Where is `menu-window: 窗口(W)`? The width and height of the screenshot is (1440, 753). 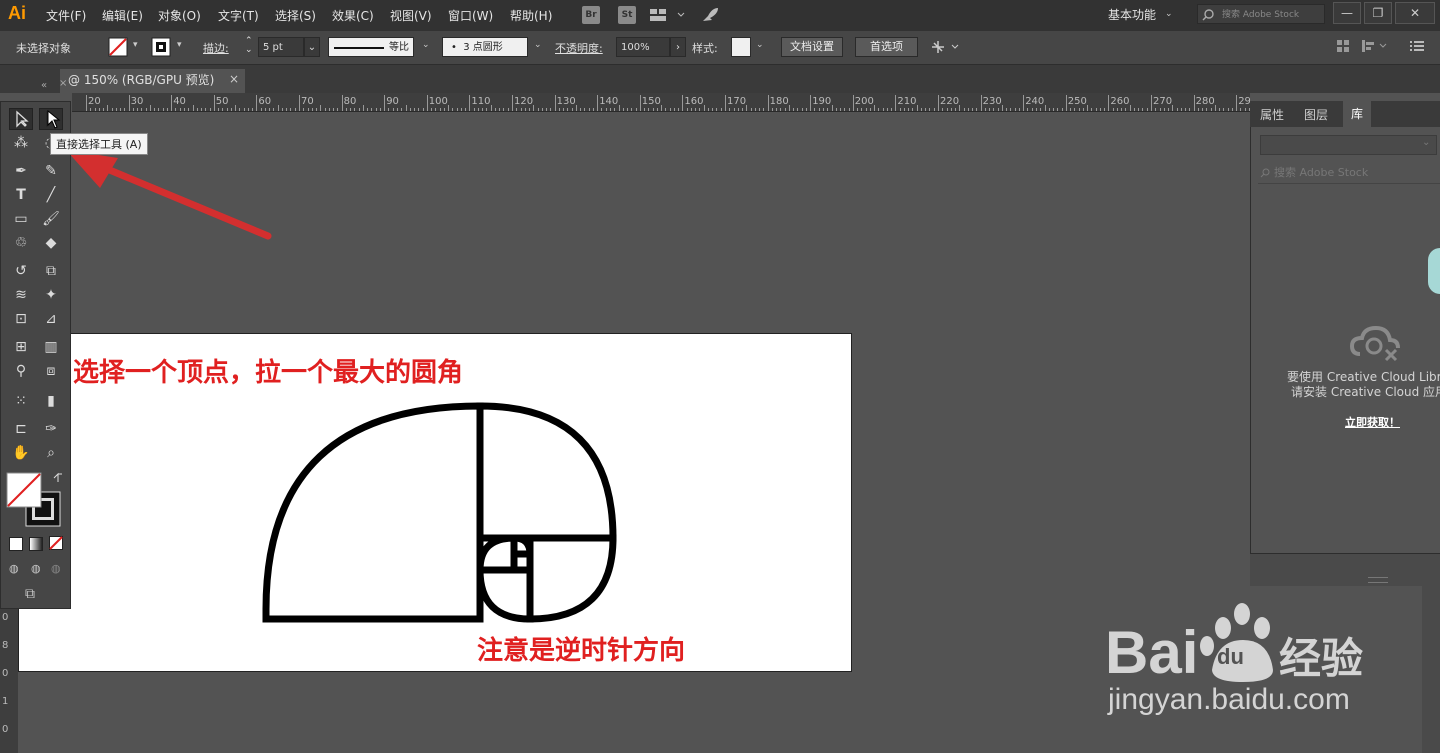 menu-window: 窗口(W) is located at coordinates (470, 15).